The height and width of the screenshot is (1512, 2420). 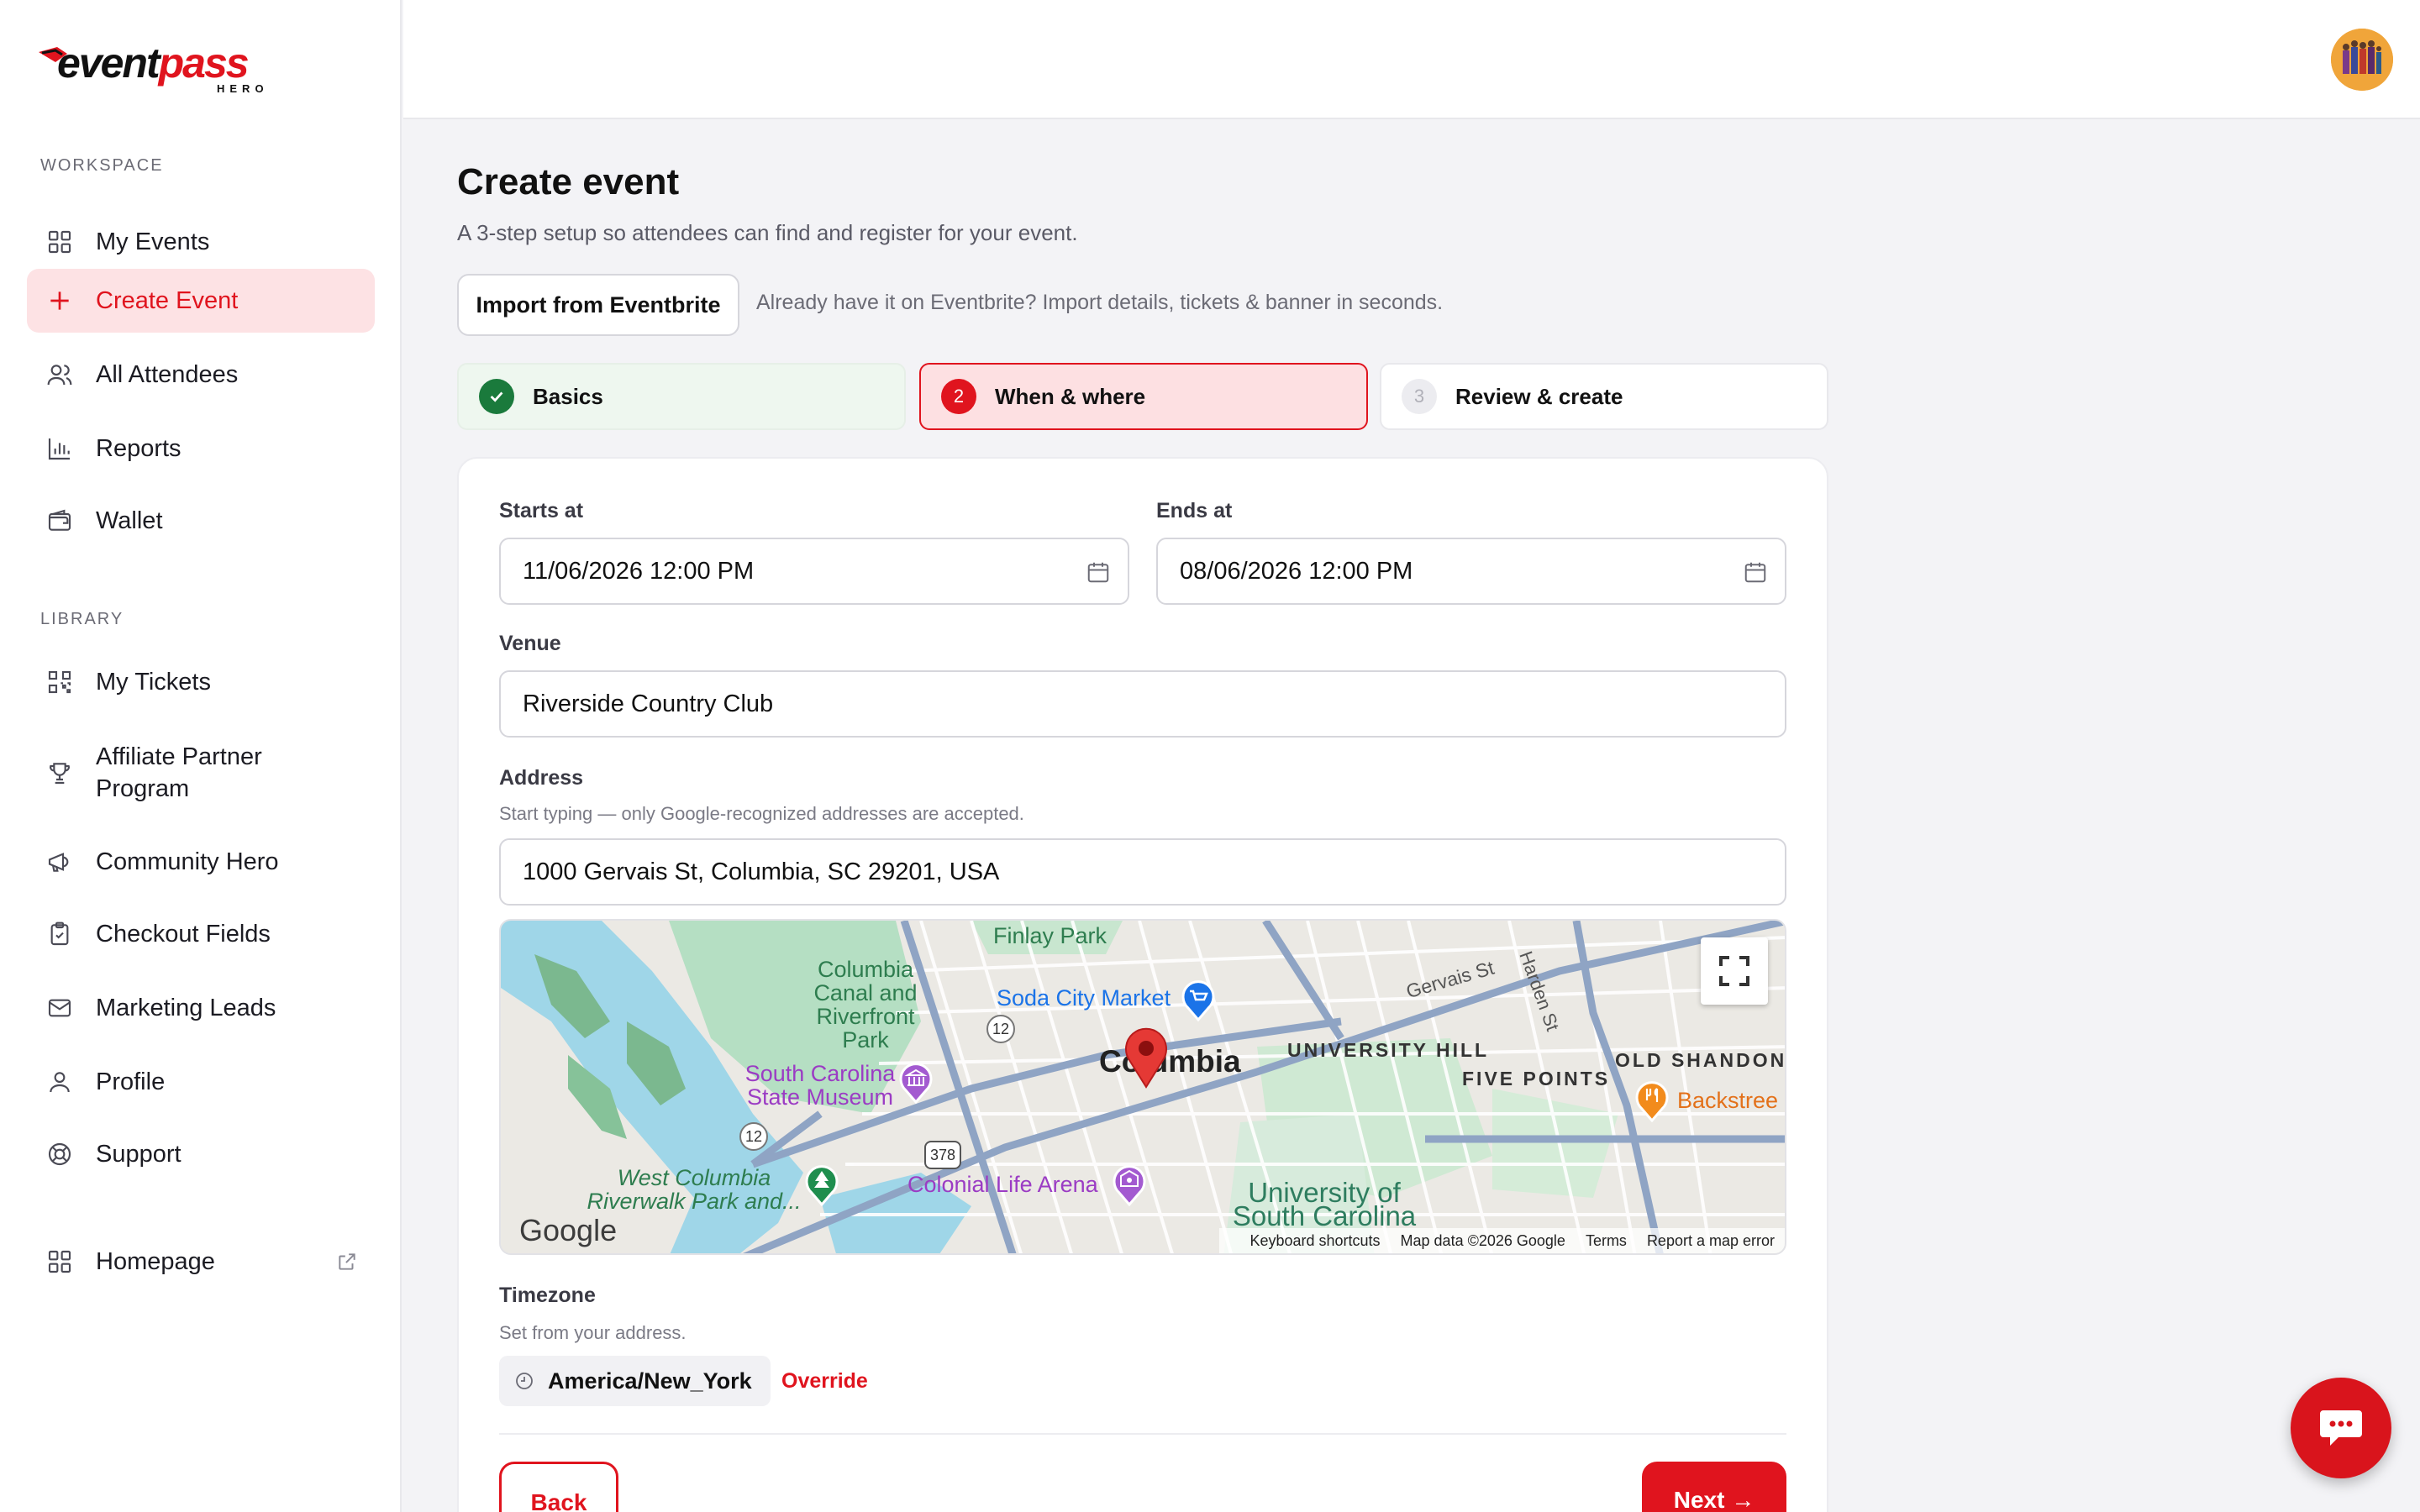 I want to click on map-fullscreen-button, so click(x=1735, y=971).